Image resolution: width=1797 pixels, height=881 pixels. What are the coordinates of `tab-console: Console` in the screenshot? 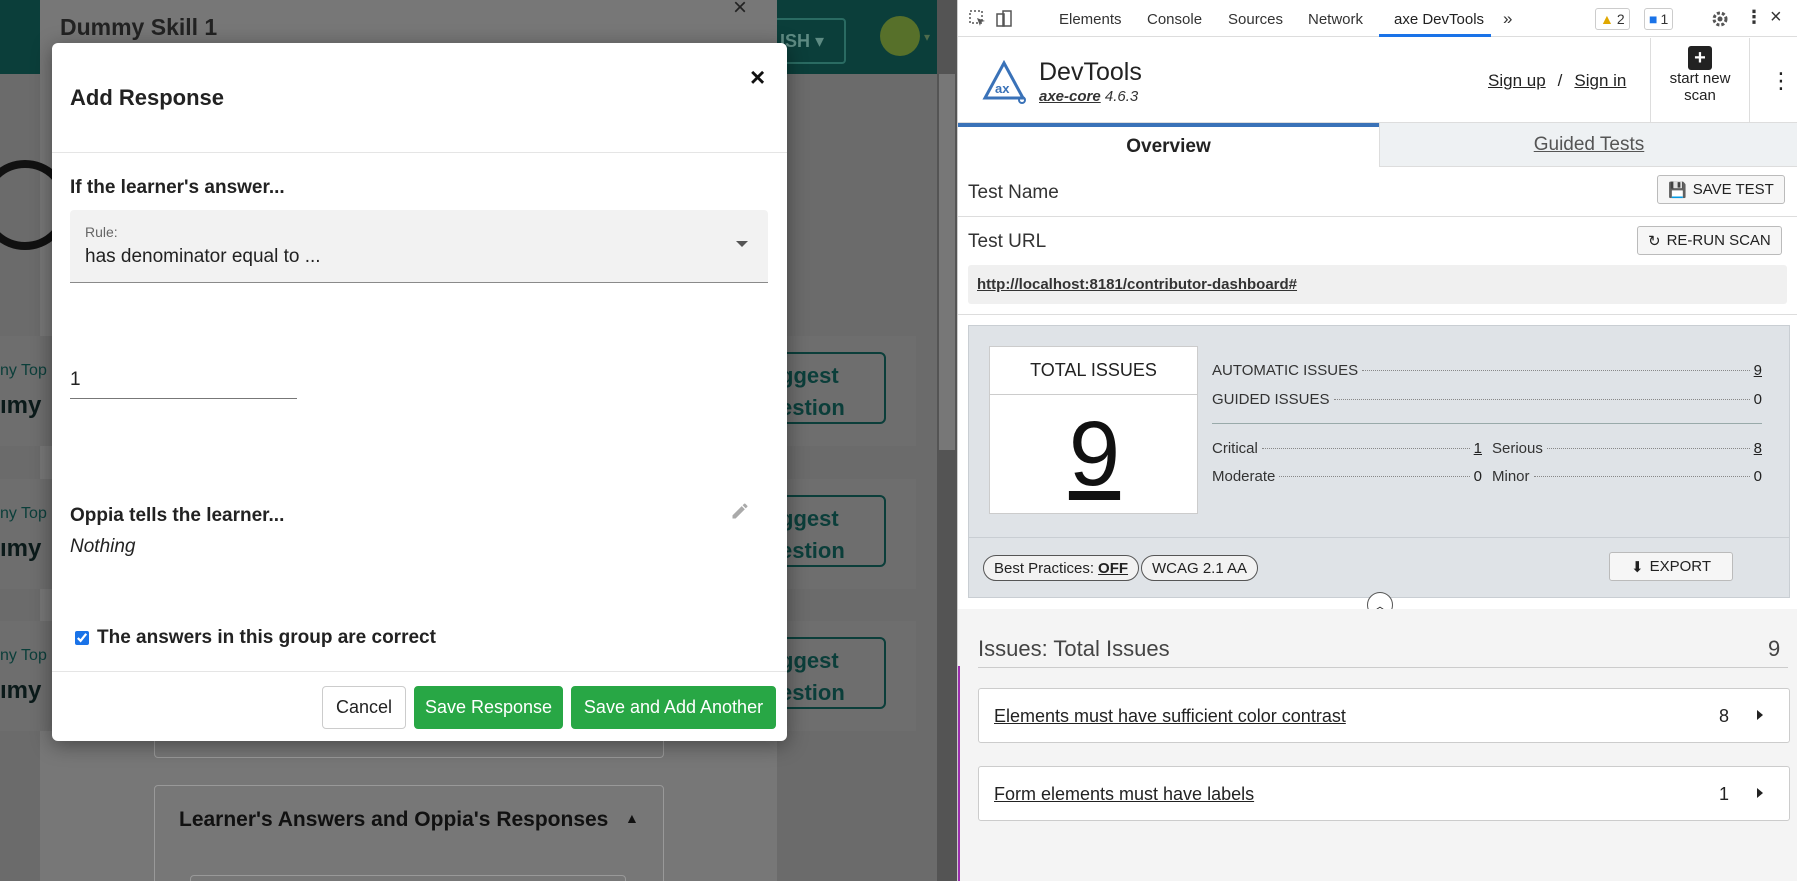 It's located at (1174, 19).